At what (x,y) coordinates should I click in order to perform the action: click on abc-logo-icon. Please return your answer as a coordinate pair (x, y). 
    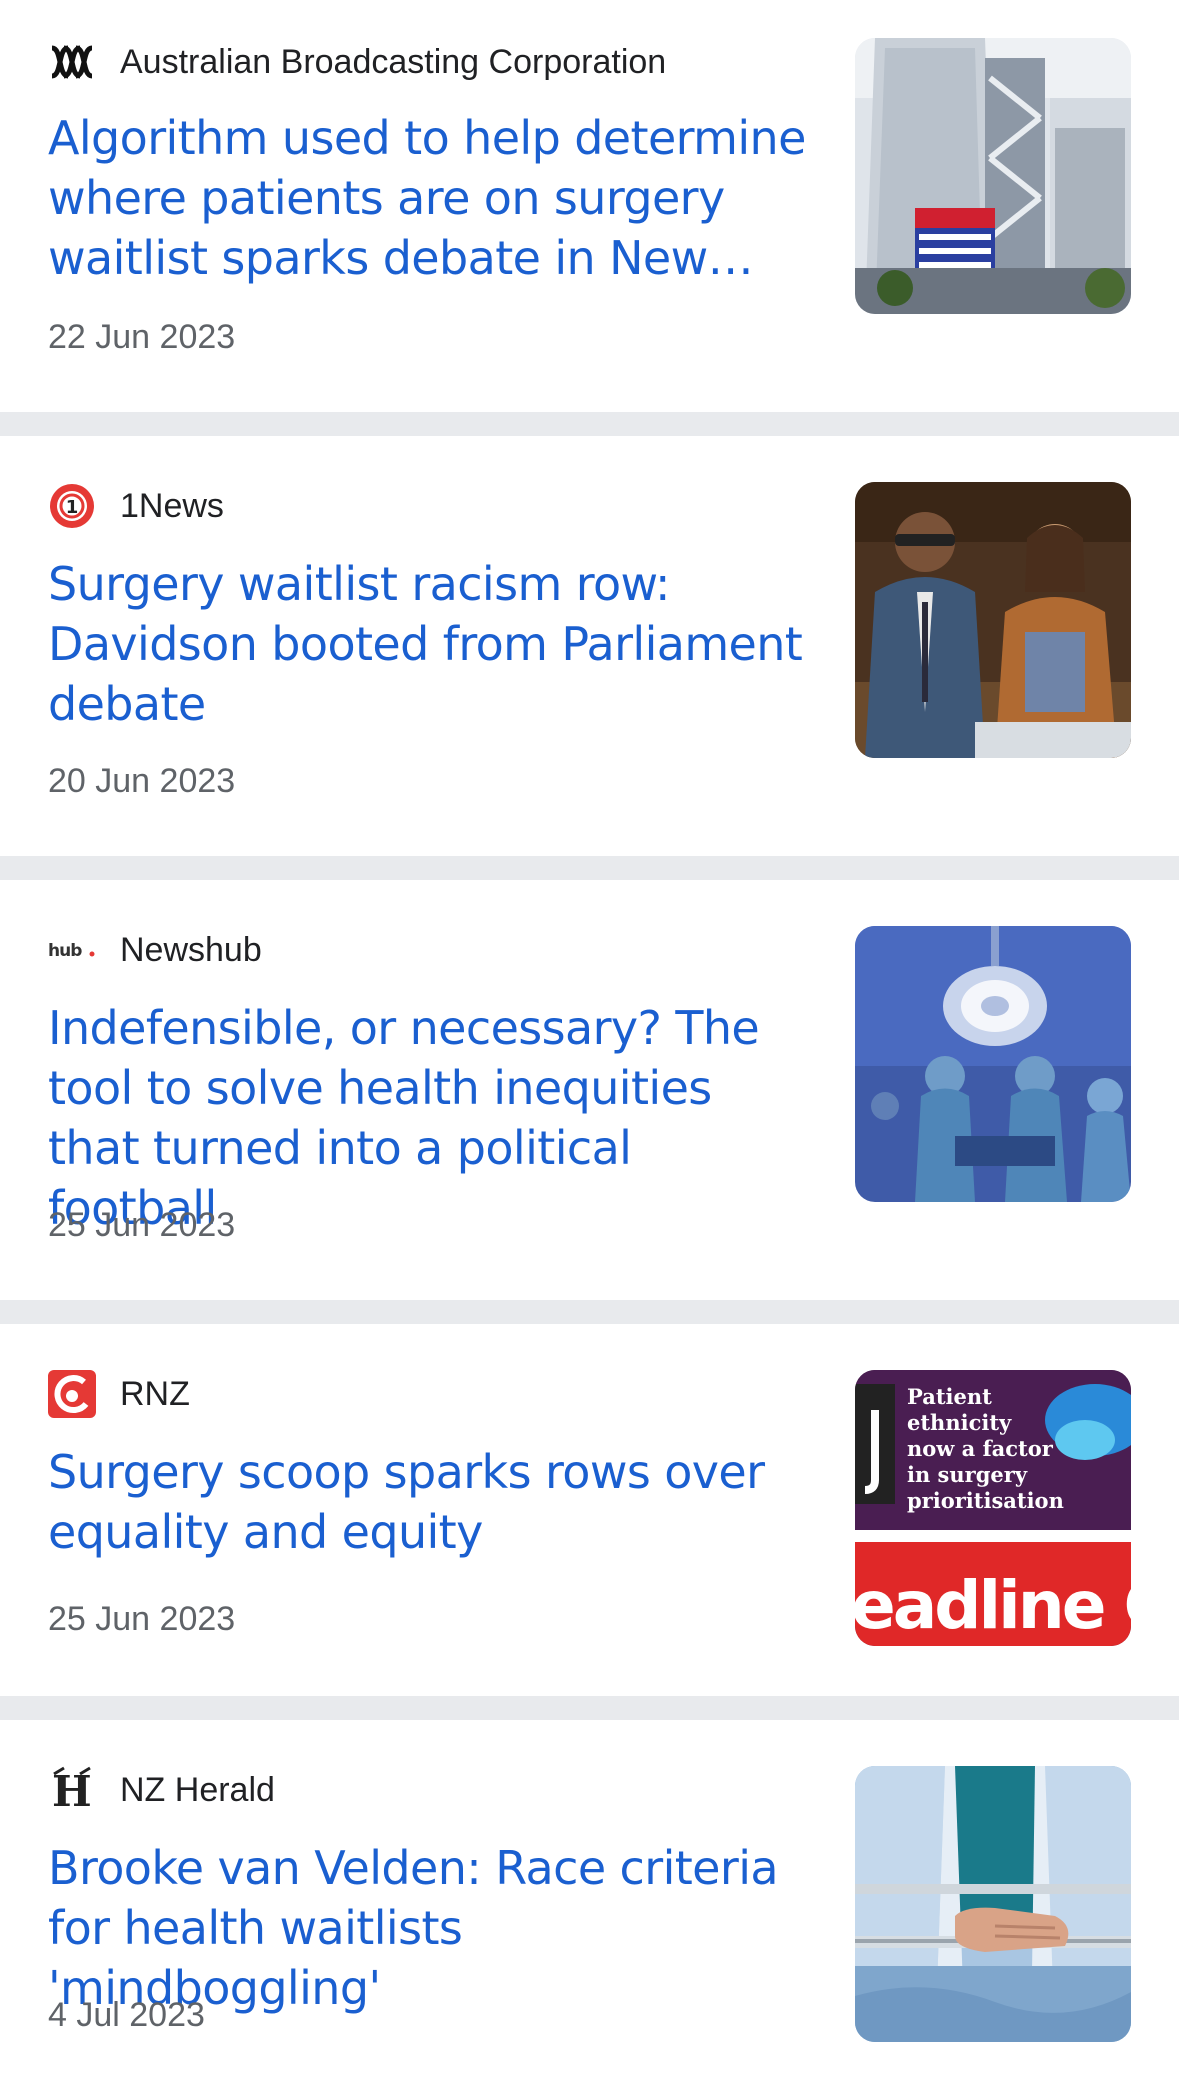
    Looking at the image, I should click on (72, 62).